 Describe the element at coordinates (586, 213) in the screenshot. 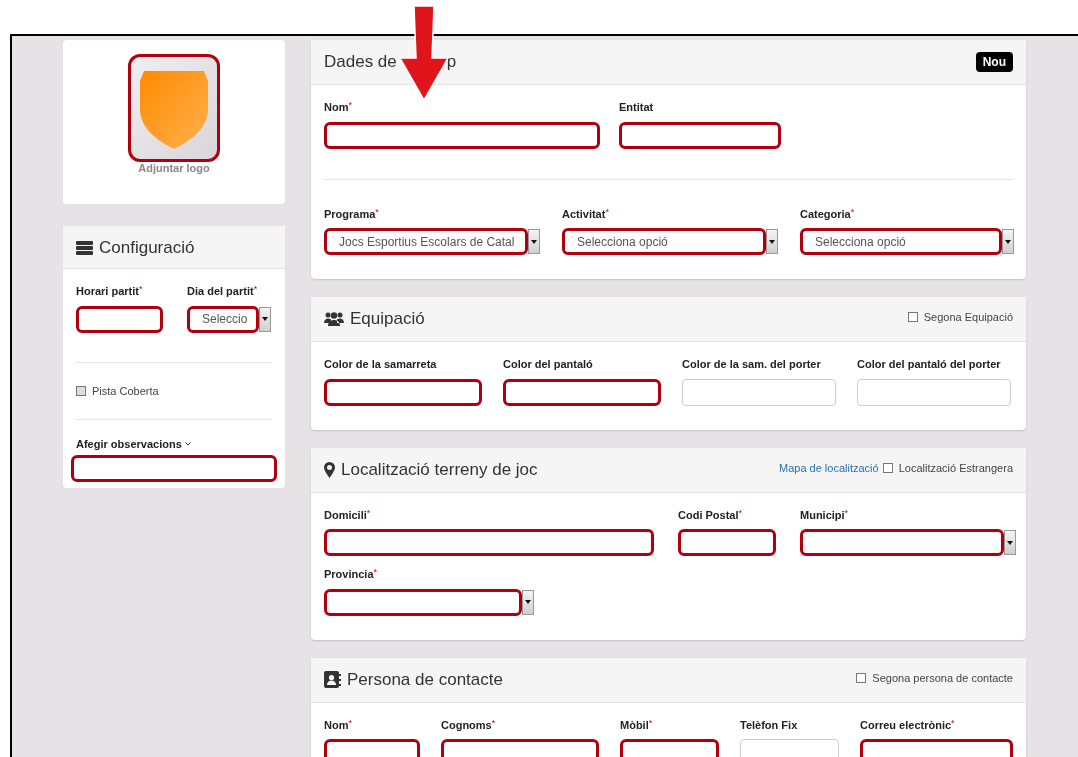

I see `field-label: Activitat*` at that location.